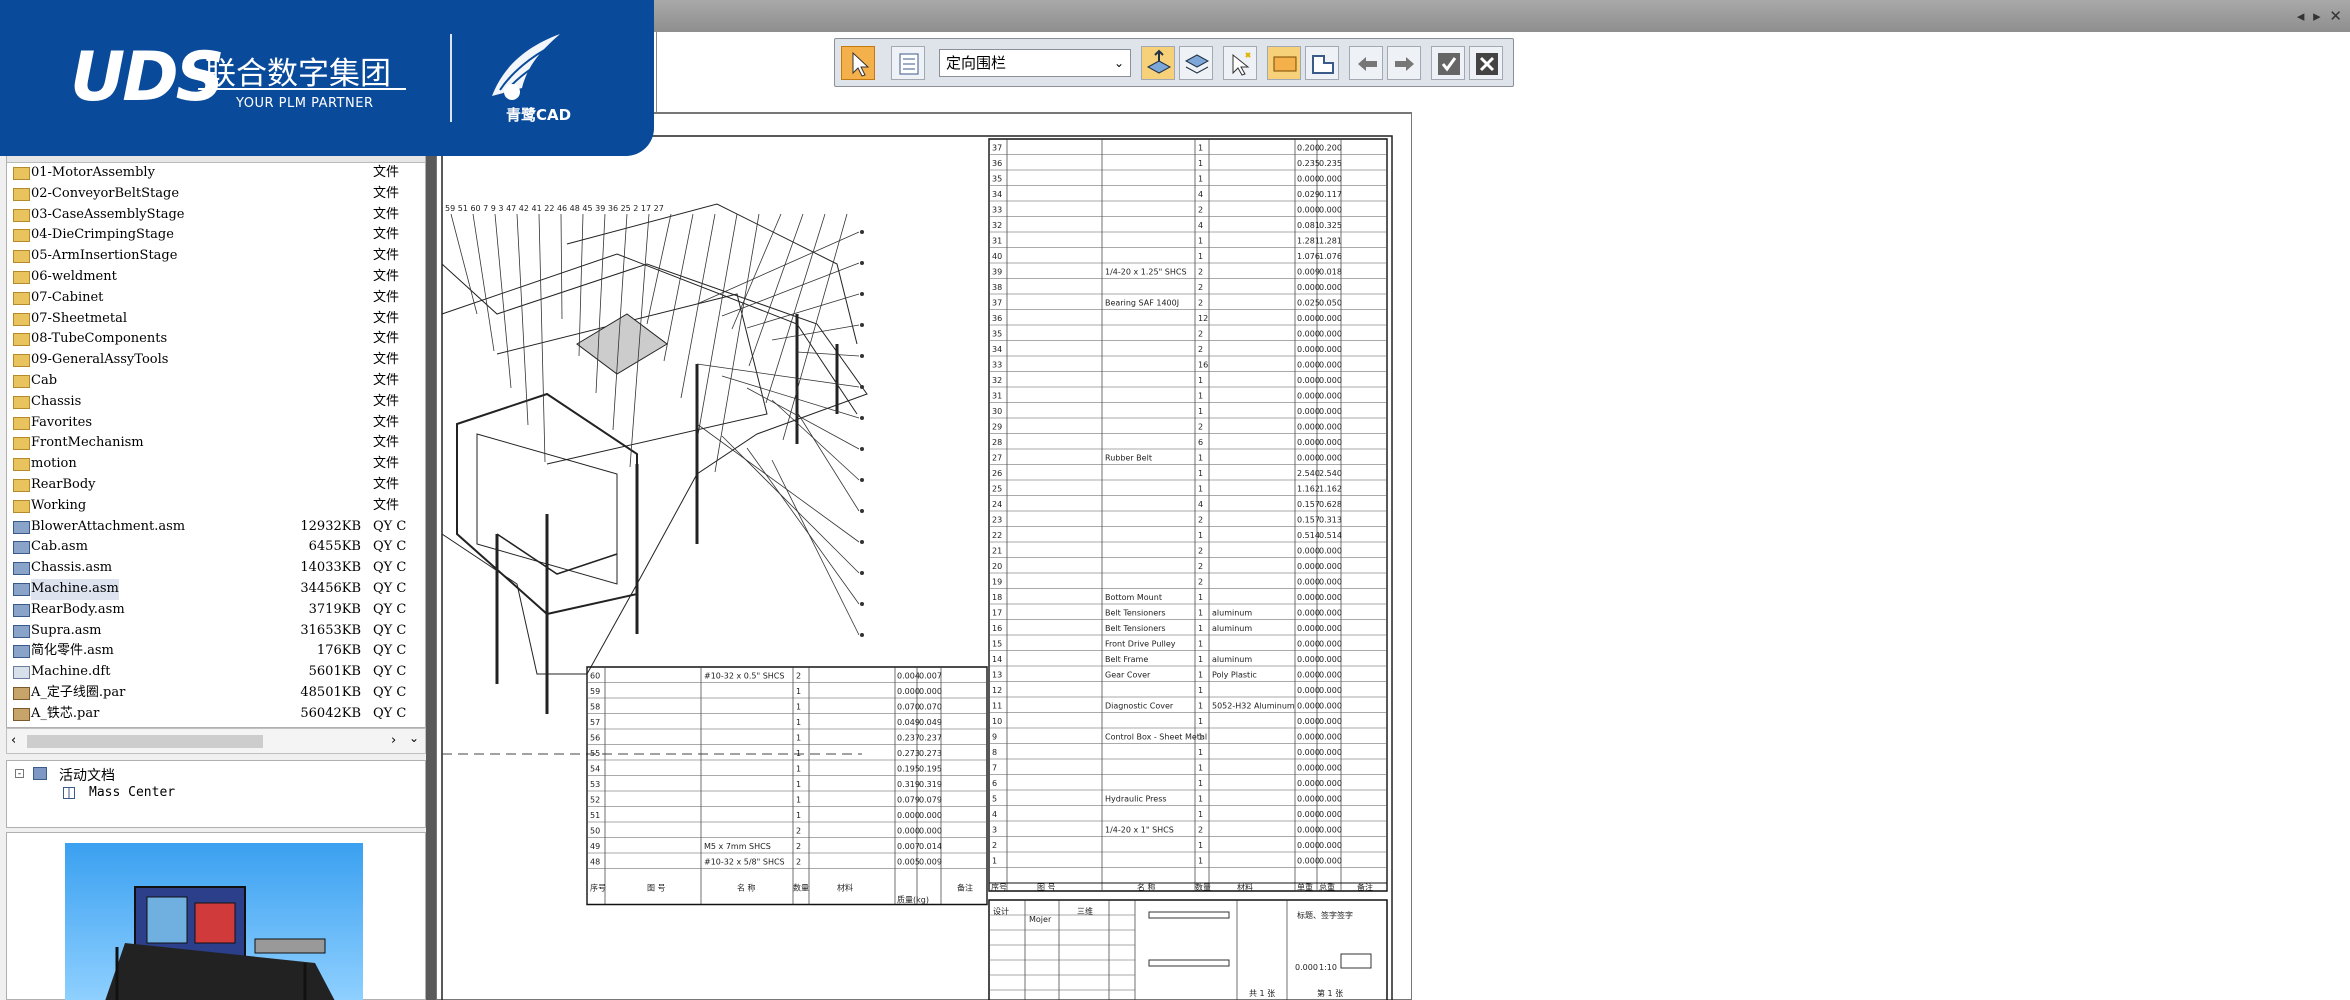  I want to click on file-row: 05-ArmInsertionStage 文件, so click(216, 256).